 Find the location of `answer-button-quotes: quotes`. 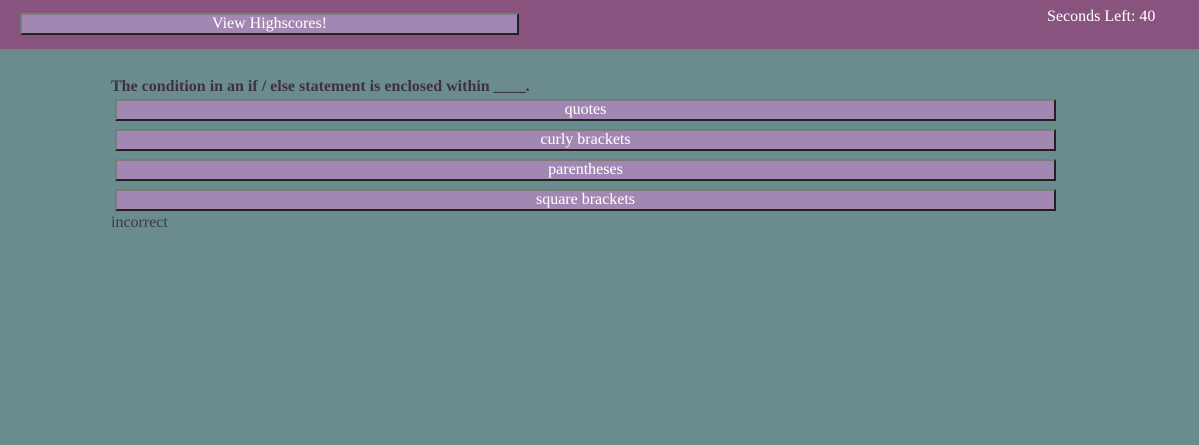

answer-button-quotes: quotes is located at coordinates (585, 110).